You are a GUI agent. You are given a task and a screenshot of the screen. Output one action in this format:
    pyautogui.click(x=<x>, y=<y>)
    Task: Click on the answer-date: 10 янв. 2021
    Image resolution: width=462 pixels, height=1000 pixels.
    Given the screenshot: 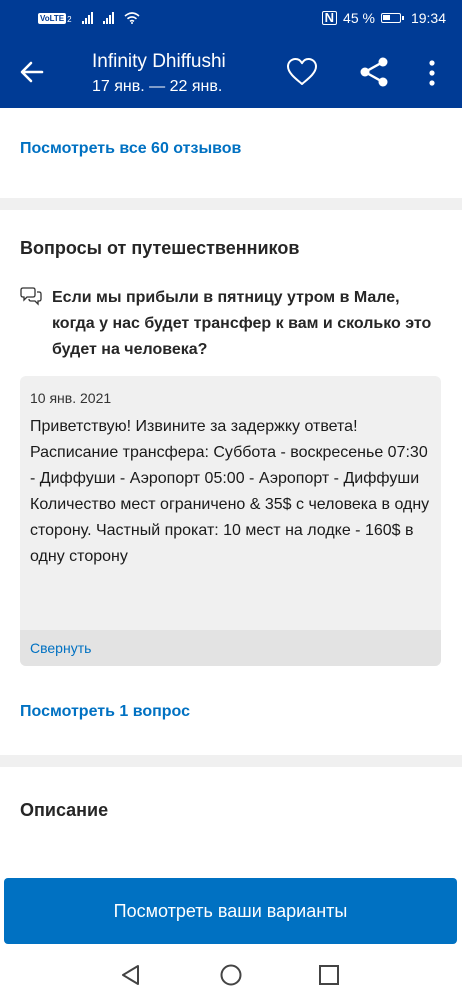 What is the action you would take?
    pyautogui.click(x=71, y=398)
    